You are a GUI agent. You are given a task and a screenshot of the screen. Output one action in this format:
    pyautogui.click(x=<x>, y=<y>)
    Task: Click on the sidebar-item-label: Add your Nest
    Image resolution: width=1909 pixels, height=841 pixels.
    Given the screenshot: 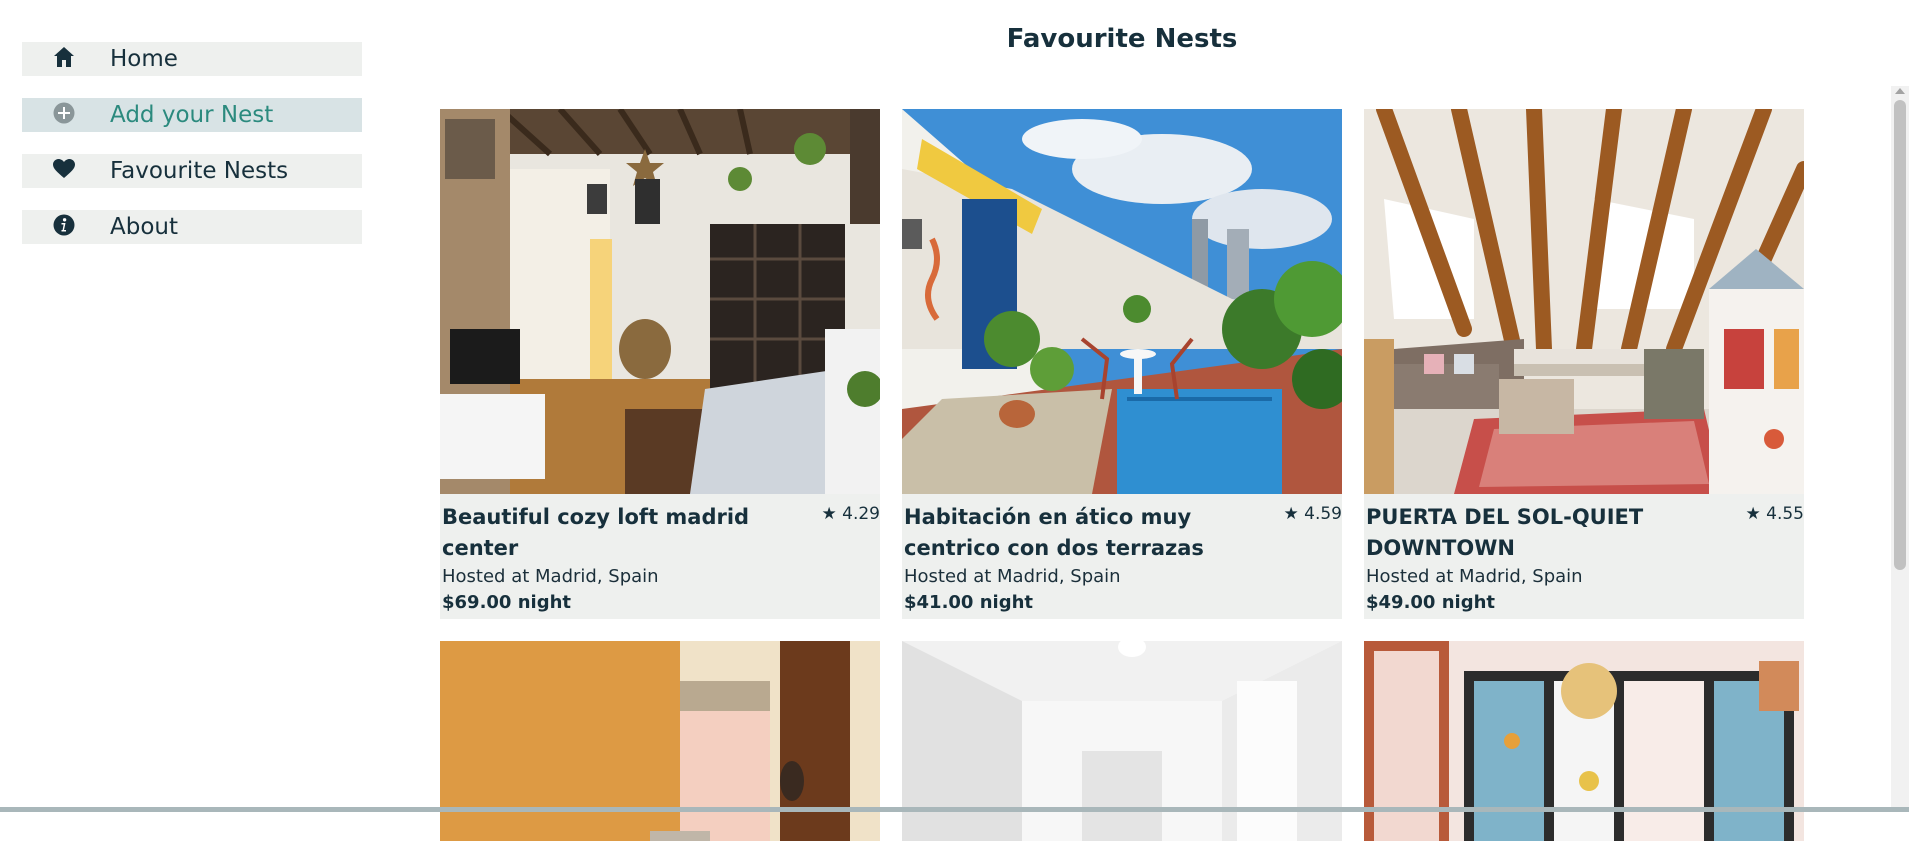 What is the action you would take?
    pyautogui.click(x=191, y=115)
    